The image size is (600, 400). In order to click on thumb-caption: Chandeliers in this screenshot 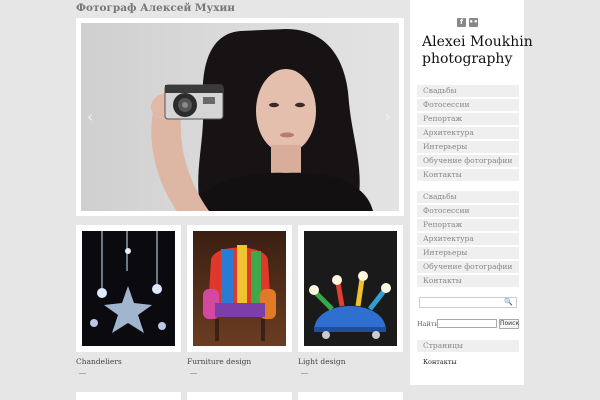, I will do `click(128, 361)`.